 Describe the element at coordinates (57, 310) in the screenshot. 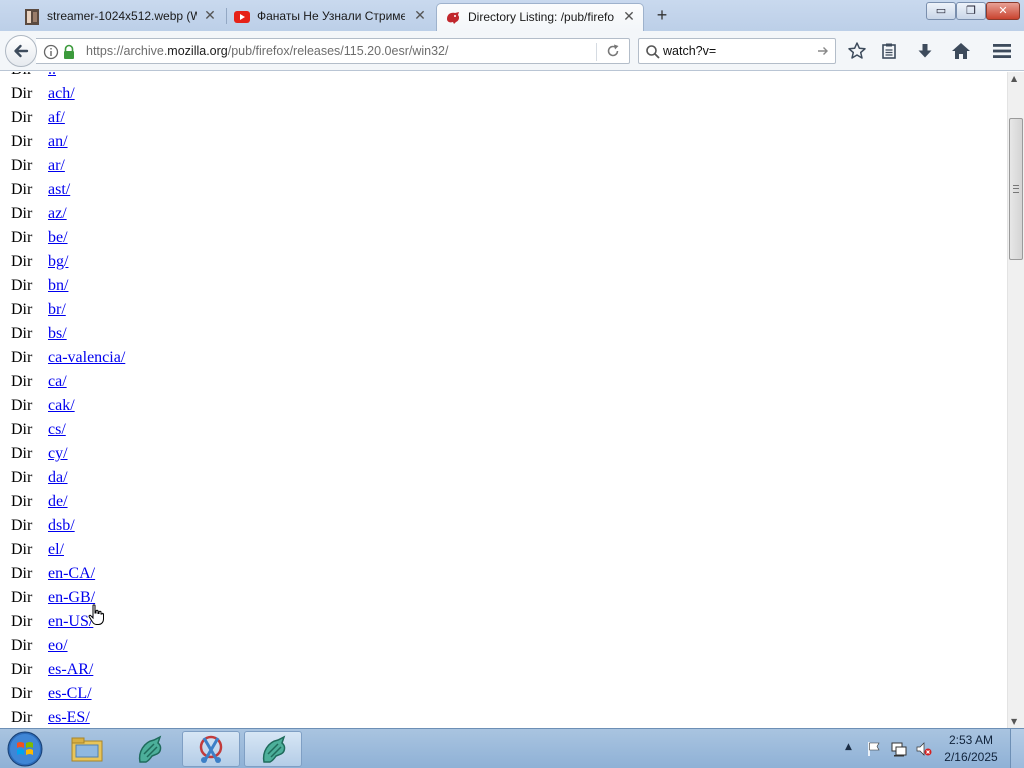

I see `entry-link: br/` at that location.